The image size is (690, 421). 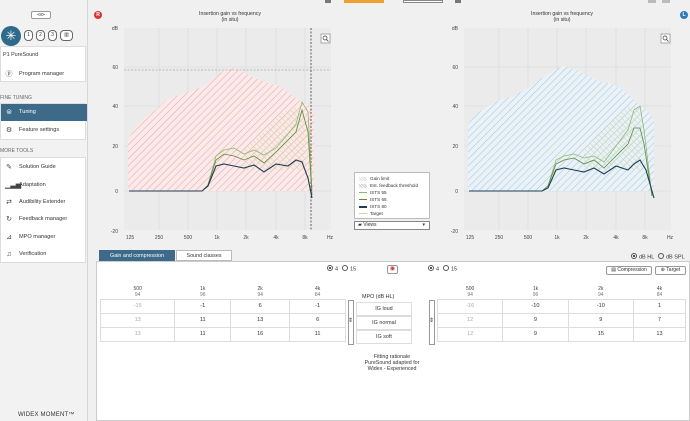 What do you see at coordinates (455, 130) in the screenshot?
I see `y-axis-ticks: dB 60 40 20 0 -20` at bounding box center [455, 130].